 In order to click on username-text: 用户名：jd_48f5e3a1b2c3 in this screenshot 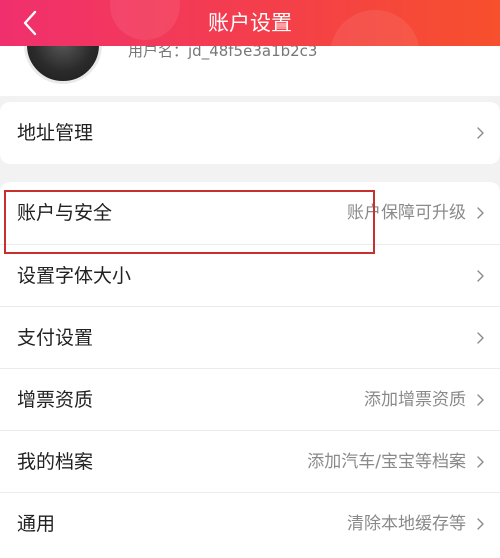, I will do `click(223, 53)`.